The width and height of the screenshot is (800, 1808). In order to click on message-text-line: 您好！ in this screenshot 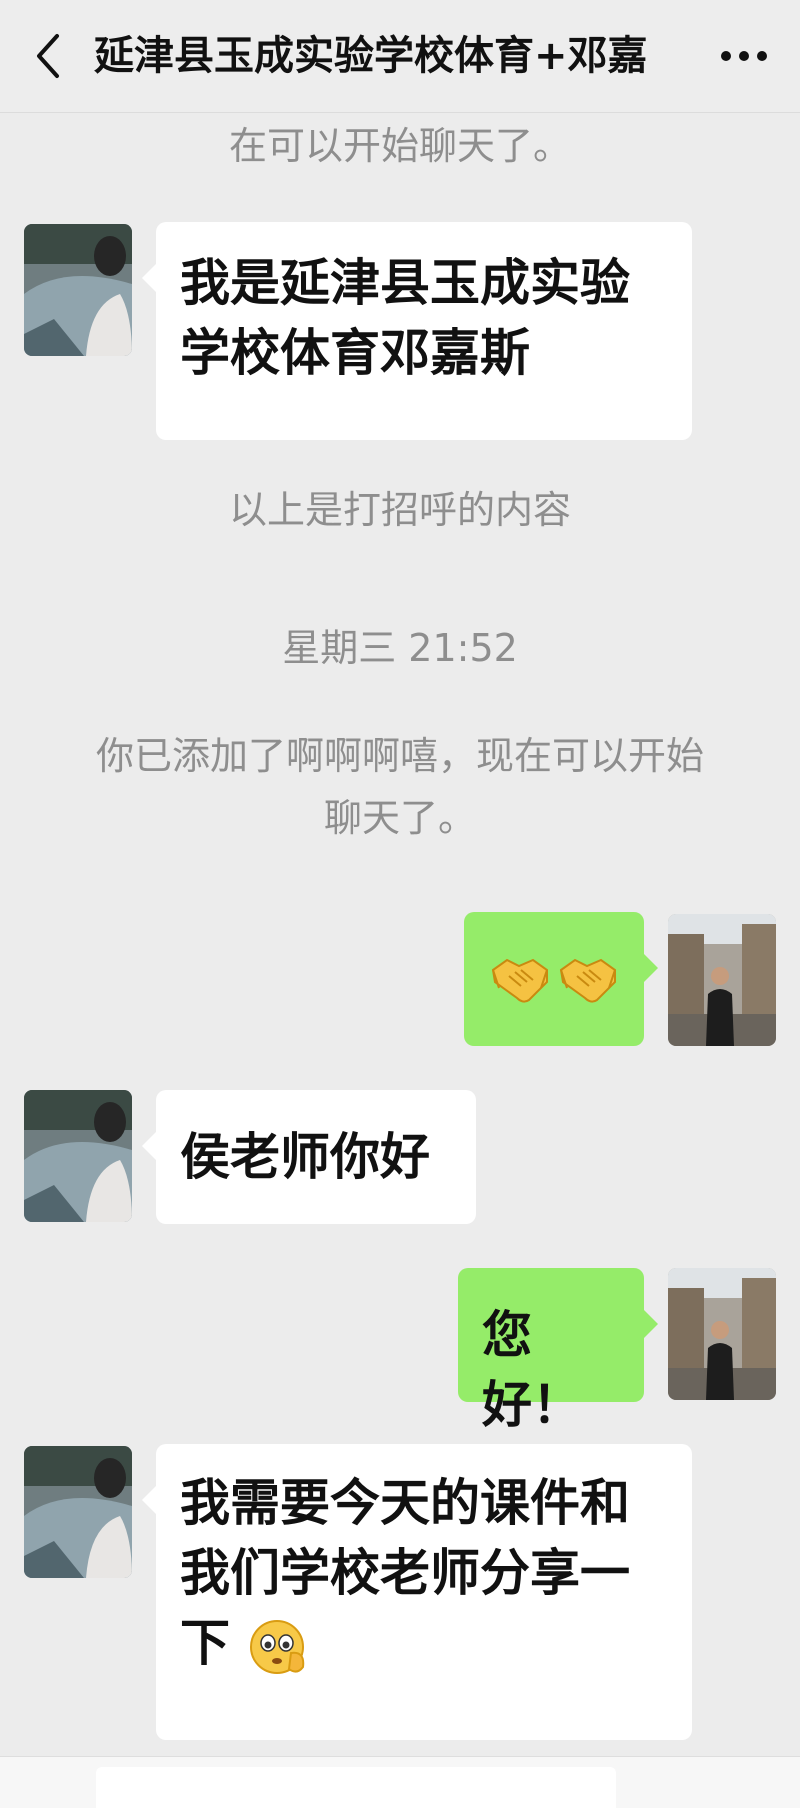, I will do `click(532, 1370)`.